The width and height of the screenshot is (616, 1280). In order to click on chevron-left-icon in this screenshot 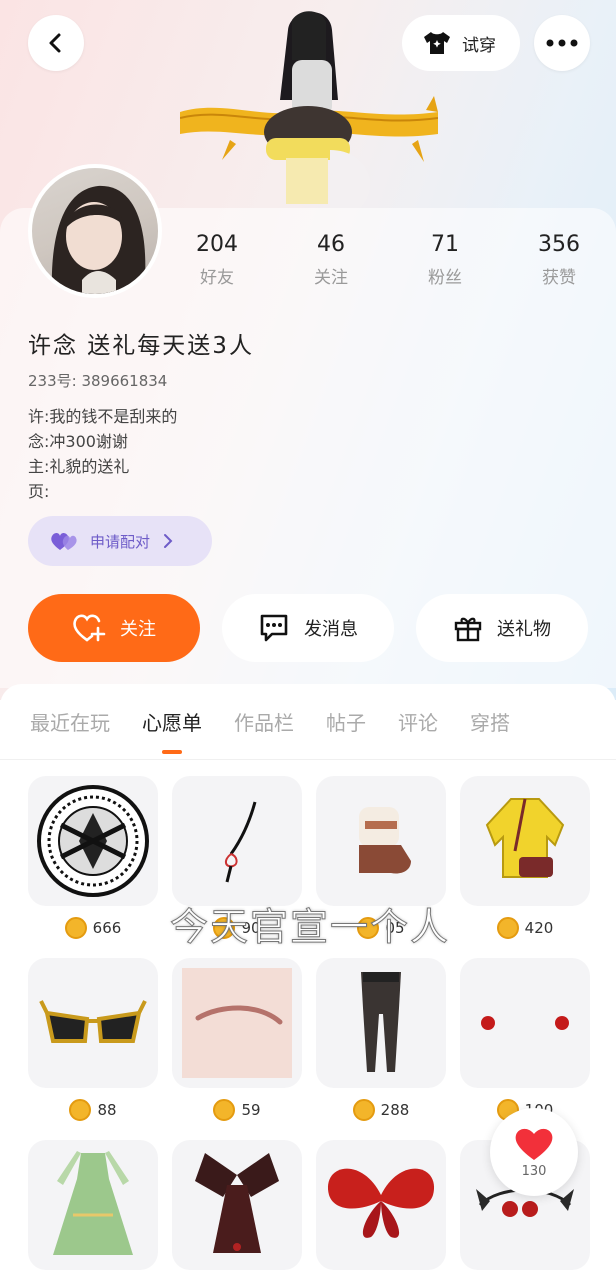, I will do `click(55, 43)`.